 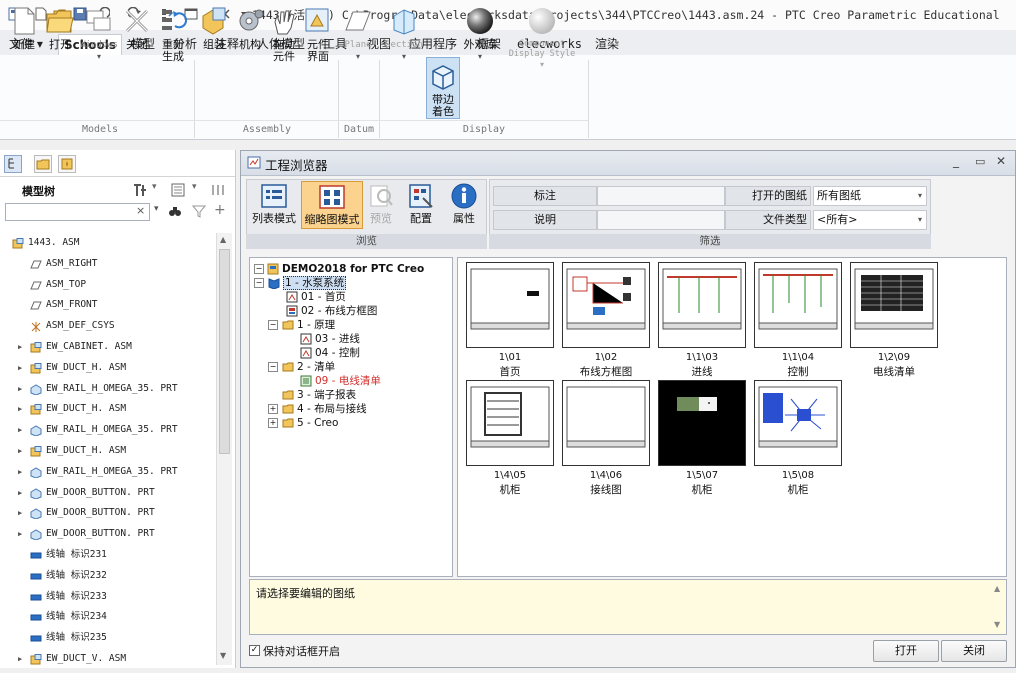 What do you see at coordinates (870, 220) in the screenshot?
I see `file-type-select: <所有> ▾` at bounding box center [870, 220].